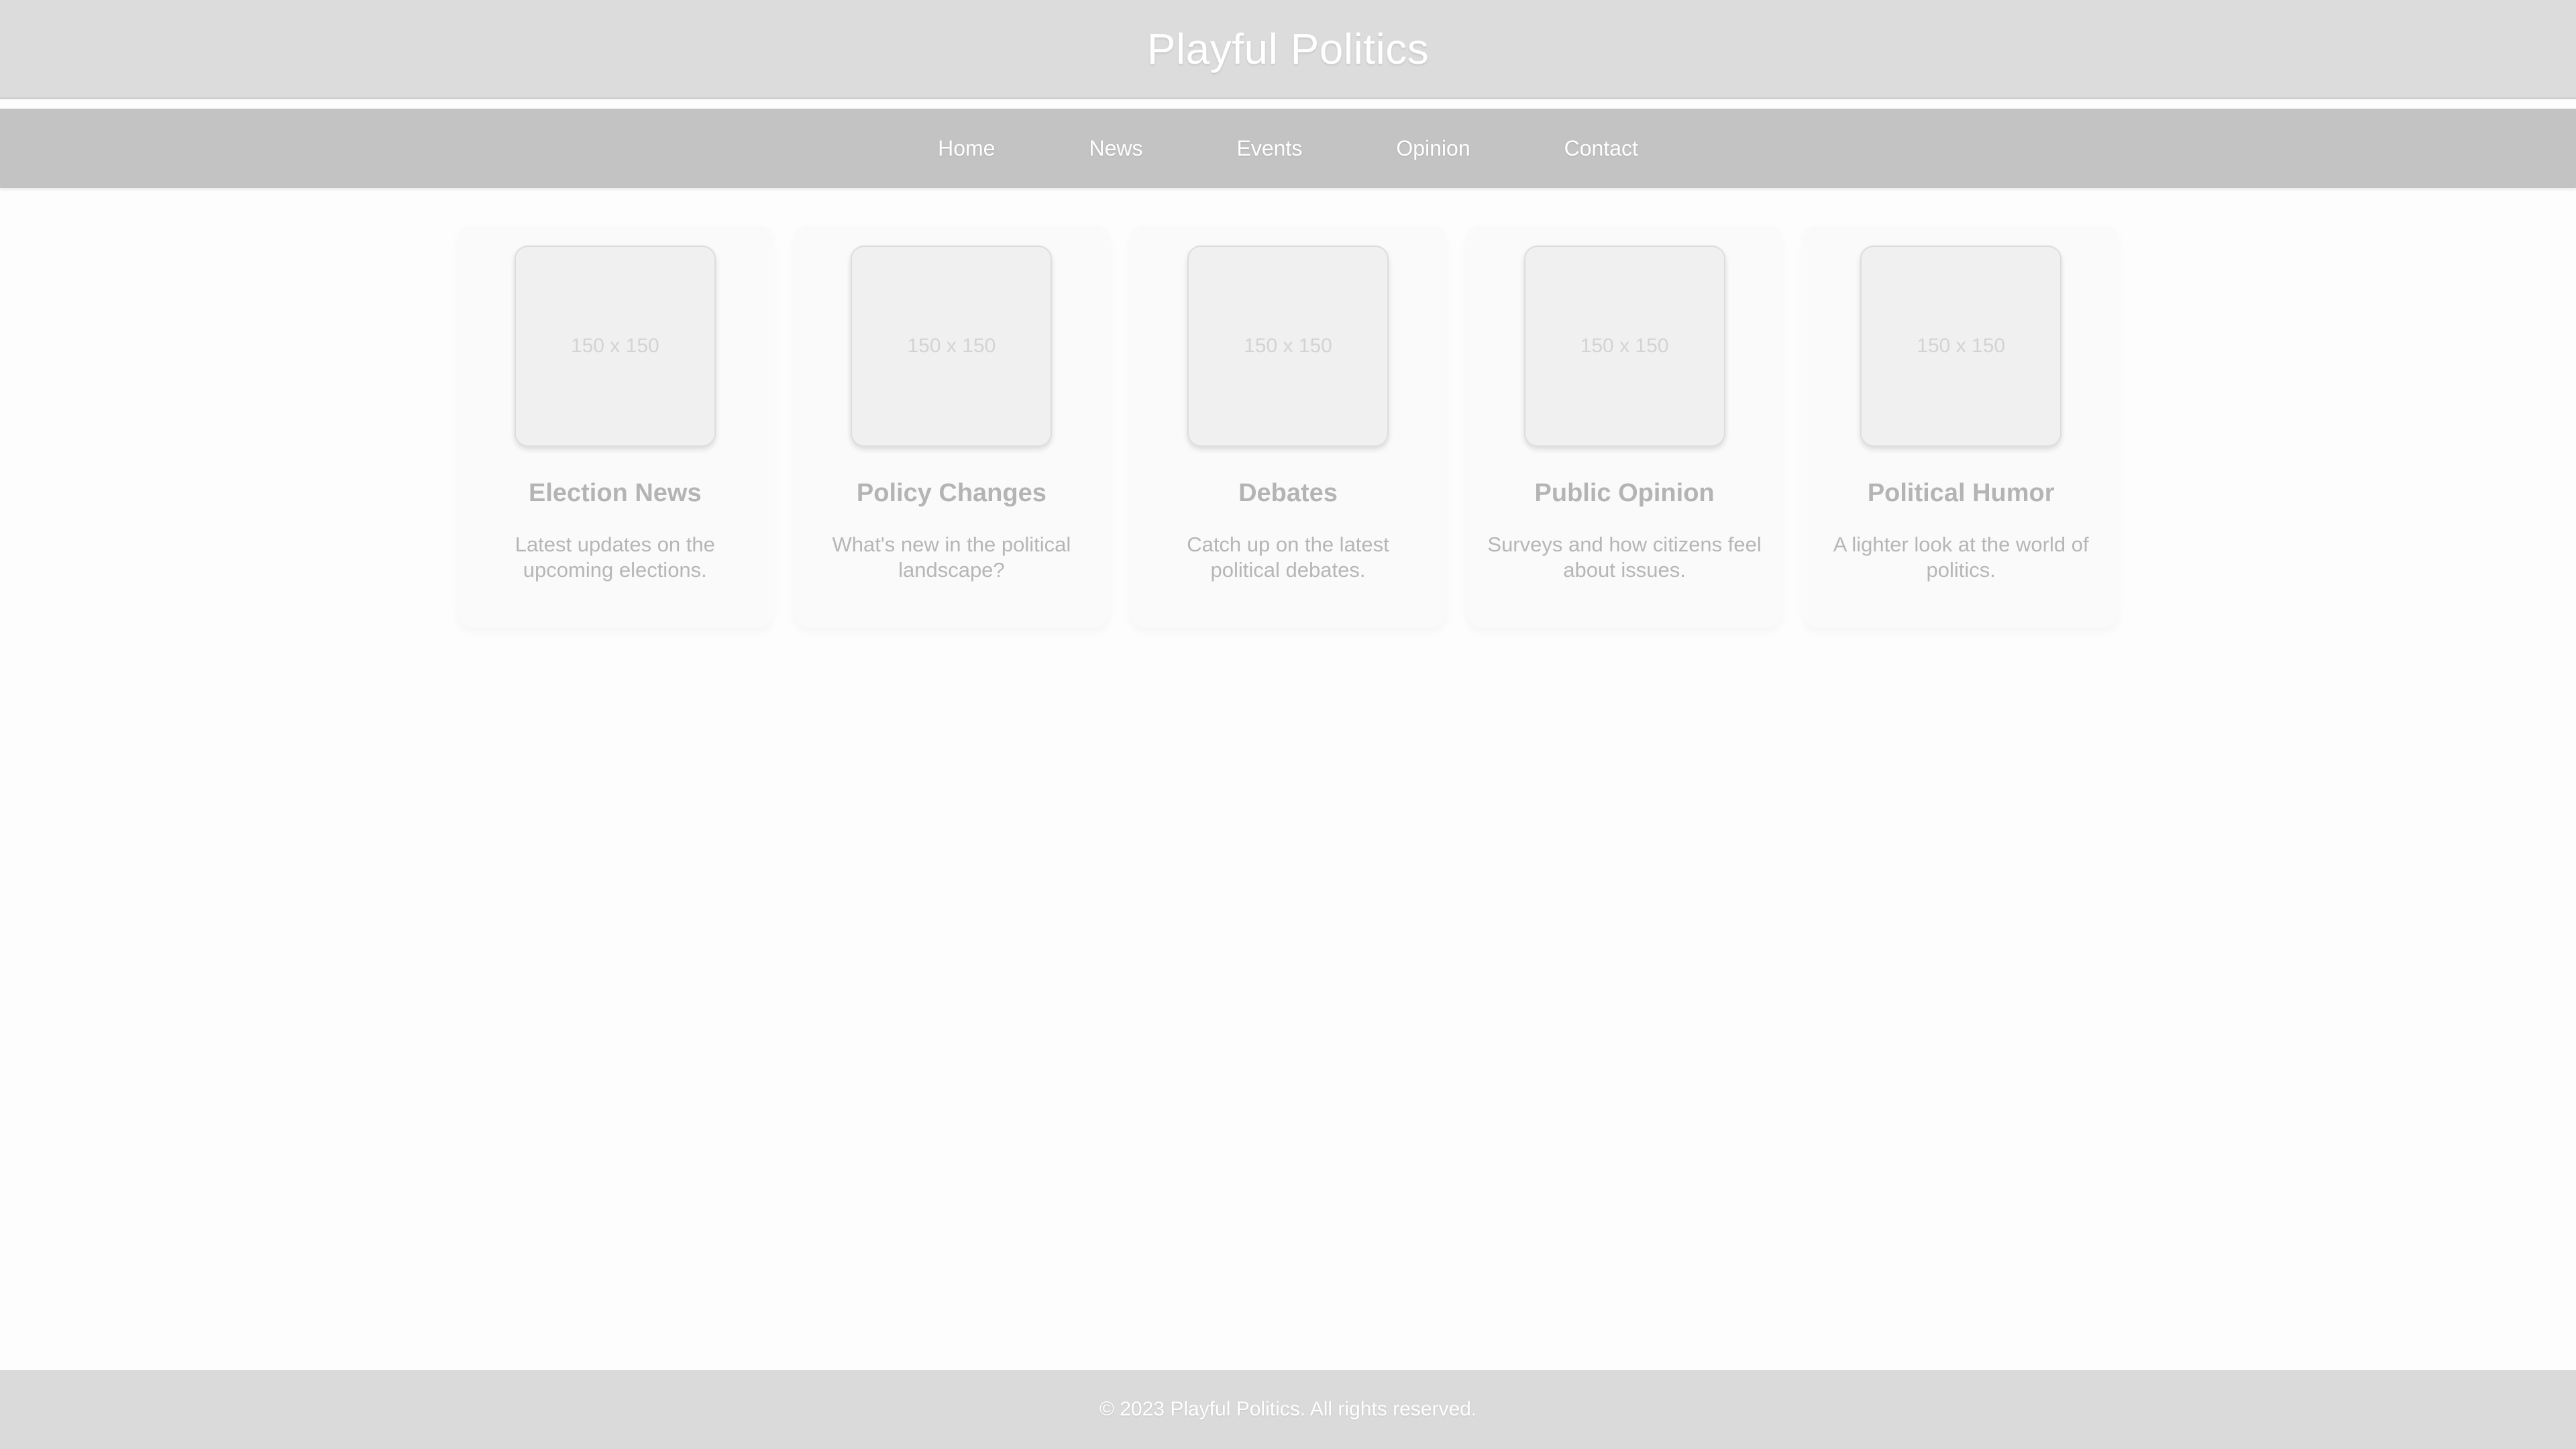 This screenshot has width=2576, height=1449. I want to click on site-header: Playful Politics, so click(1288, 49).